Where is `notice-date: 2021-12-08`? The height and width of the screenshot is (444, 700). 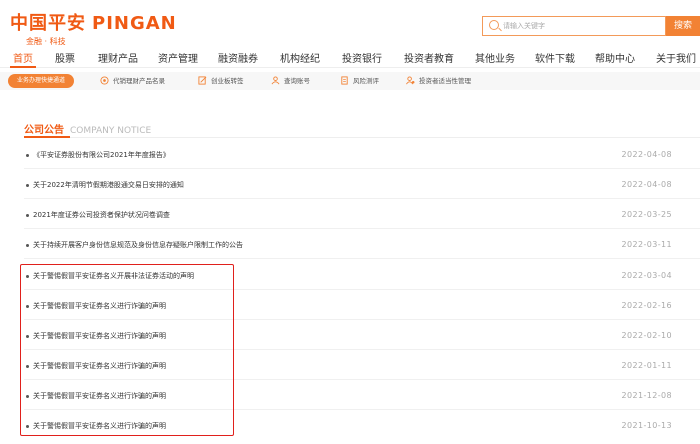
notice-date: 2021-12-08 is located at coordinates (646, 395).